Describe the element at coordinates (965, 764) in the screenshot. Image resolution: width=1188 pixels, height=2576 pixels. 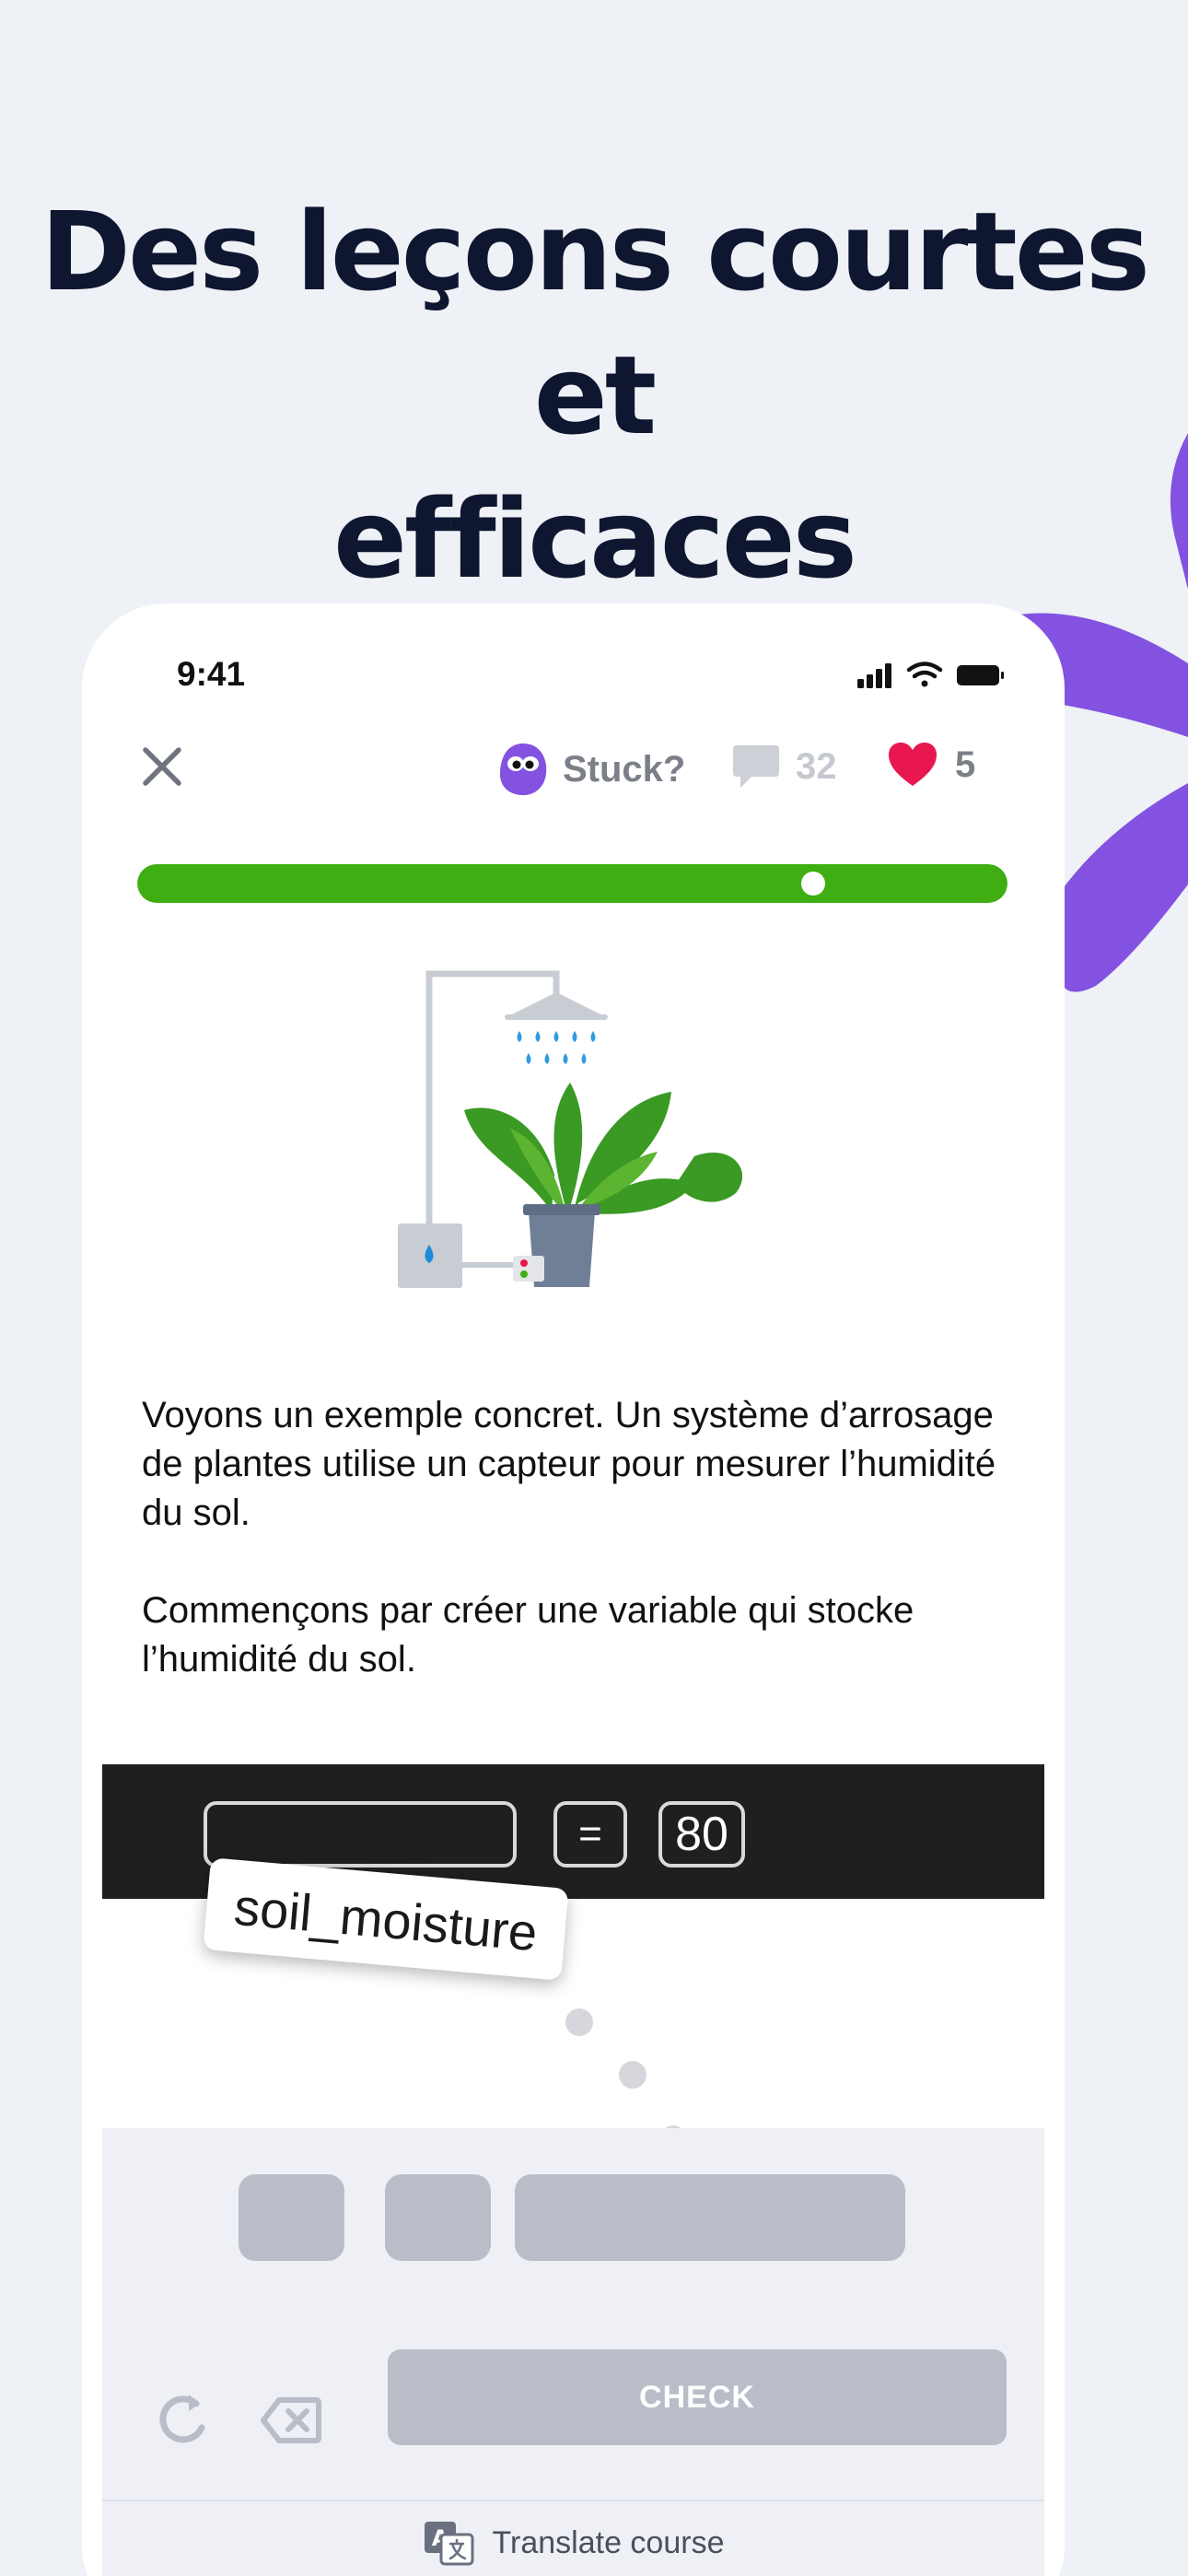
I see `hearts-count: 5` at that location.